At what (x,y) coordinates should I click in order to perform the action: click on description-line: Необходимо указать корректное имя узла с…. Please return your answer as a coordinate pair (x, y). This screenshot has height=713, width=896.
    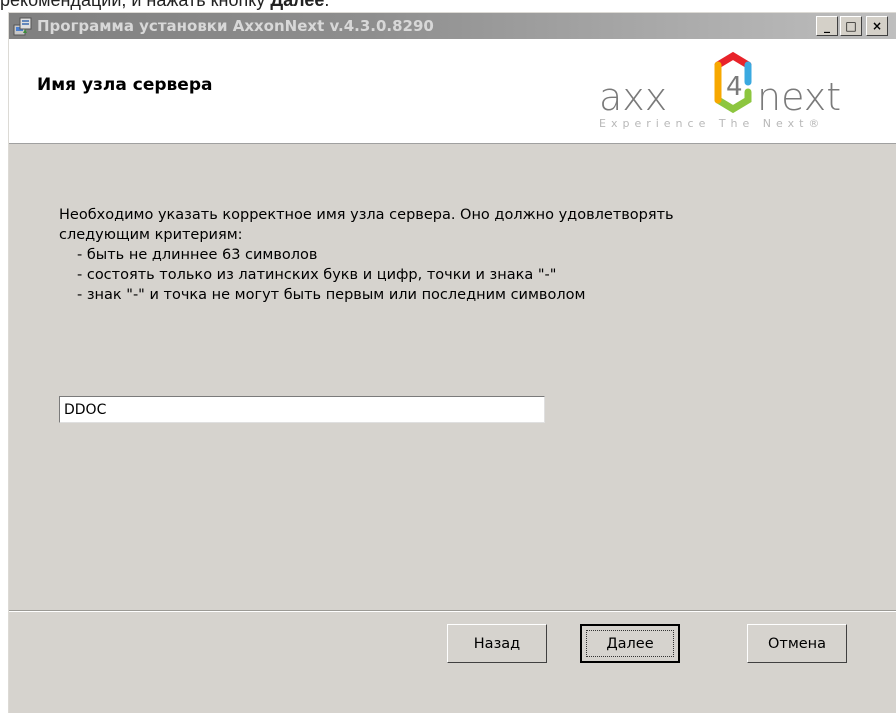
    Looking at the image, I should click on (366, 215).